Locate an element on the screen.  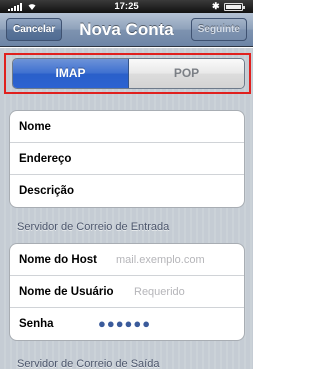
password-value: ●●●●●● is located at coordinates (125, 323).